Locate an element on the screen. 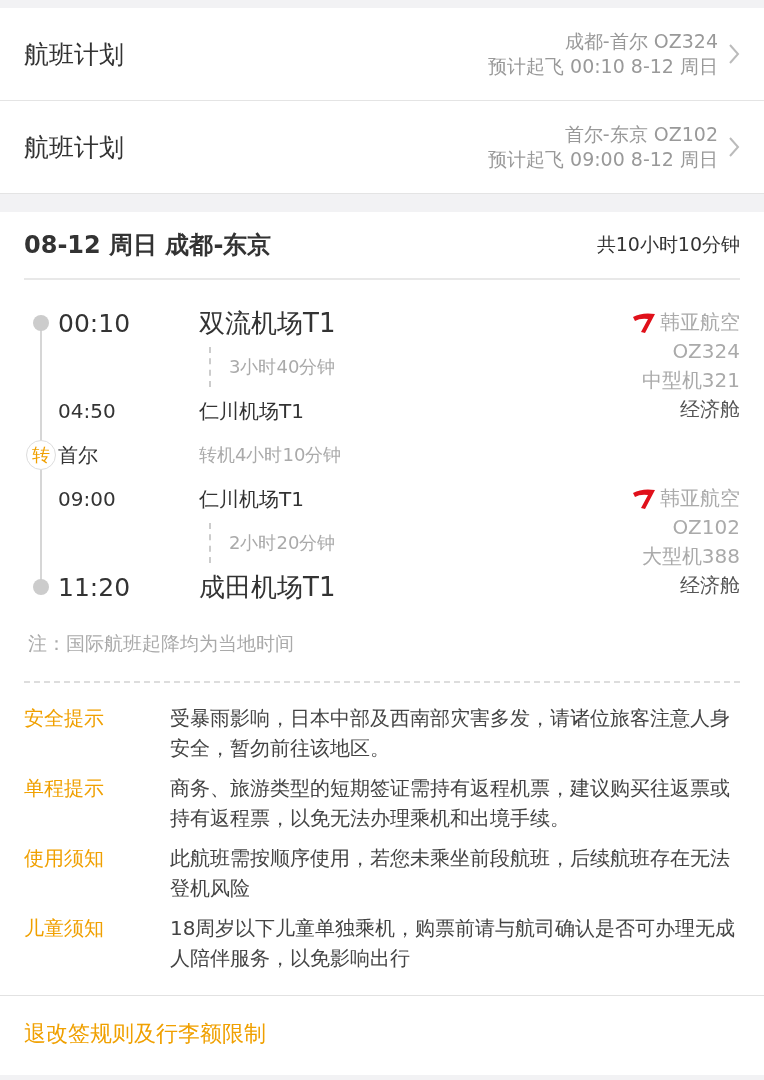 The image size is (764, 1080). notice-label: 儿童须知 is located at coordinates (64, 928).